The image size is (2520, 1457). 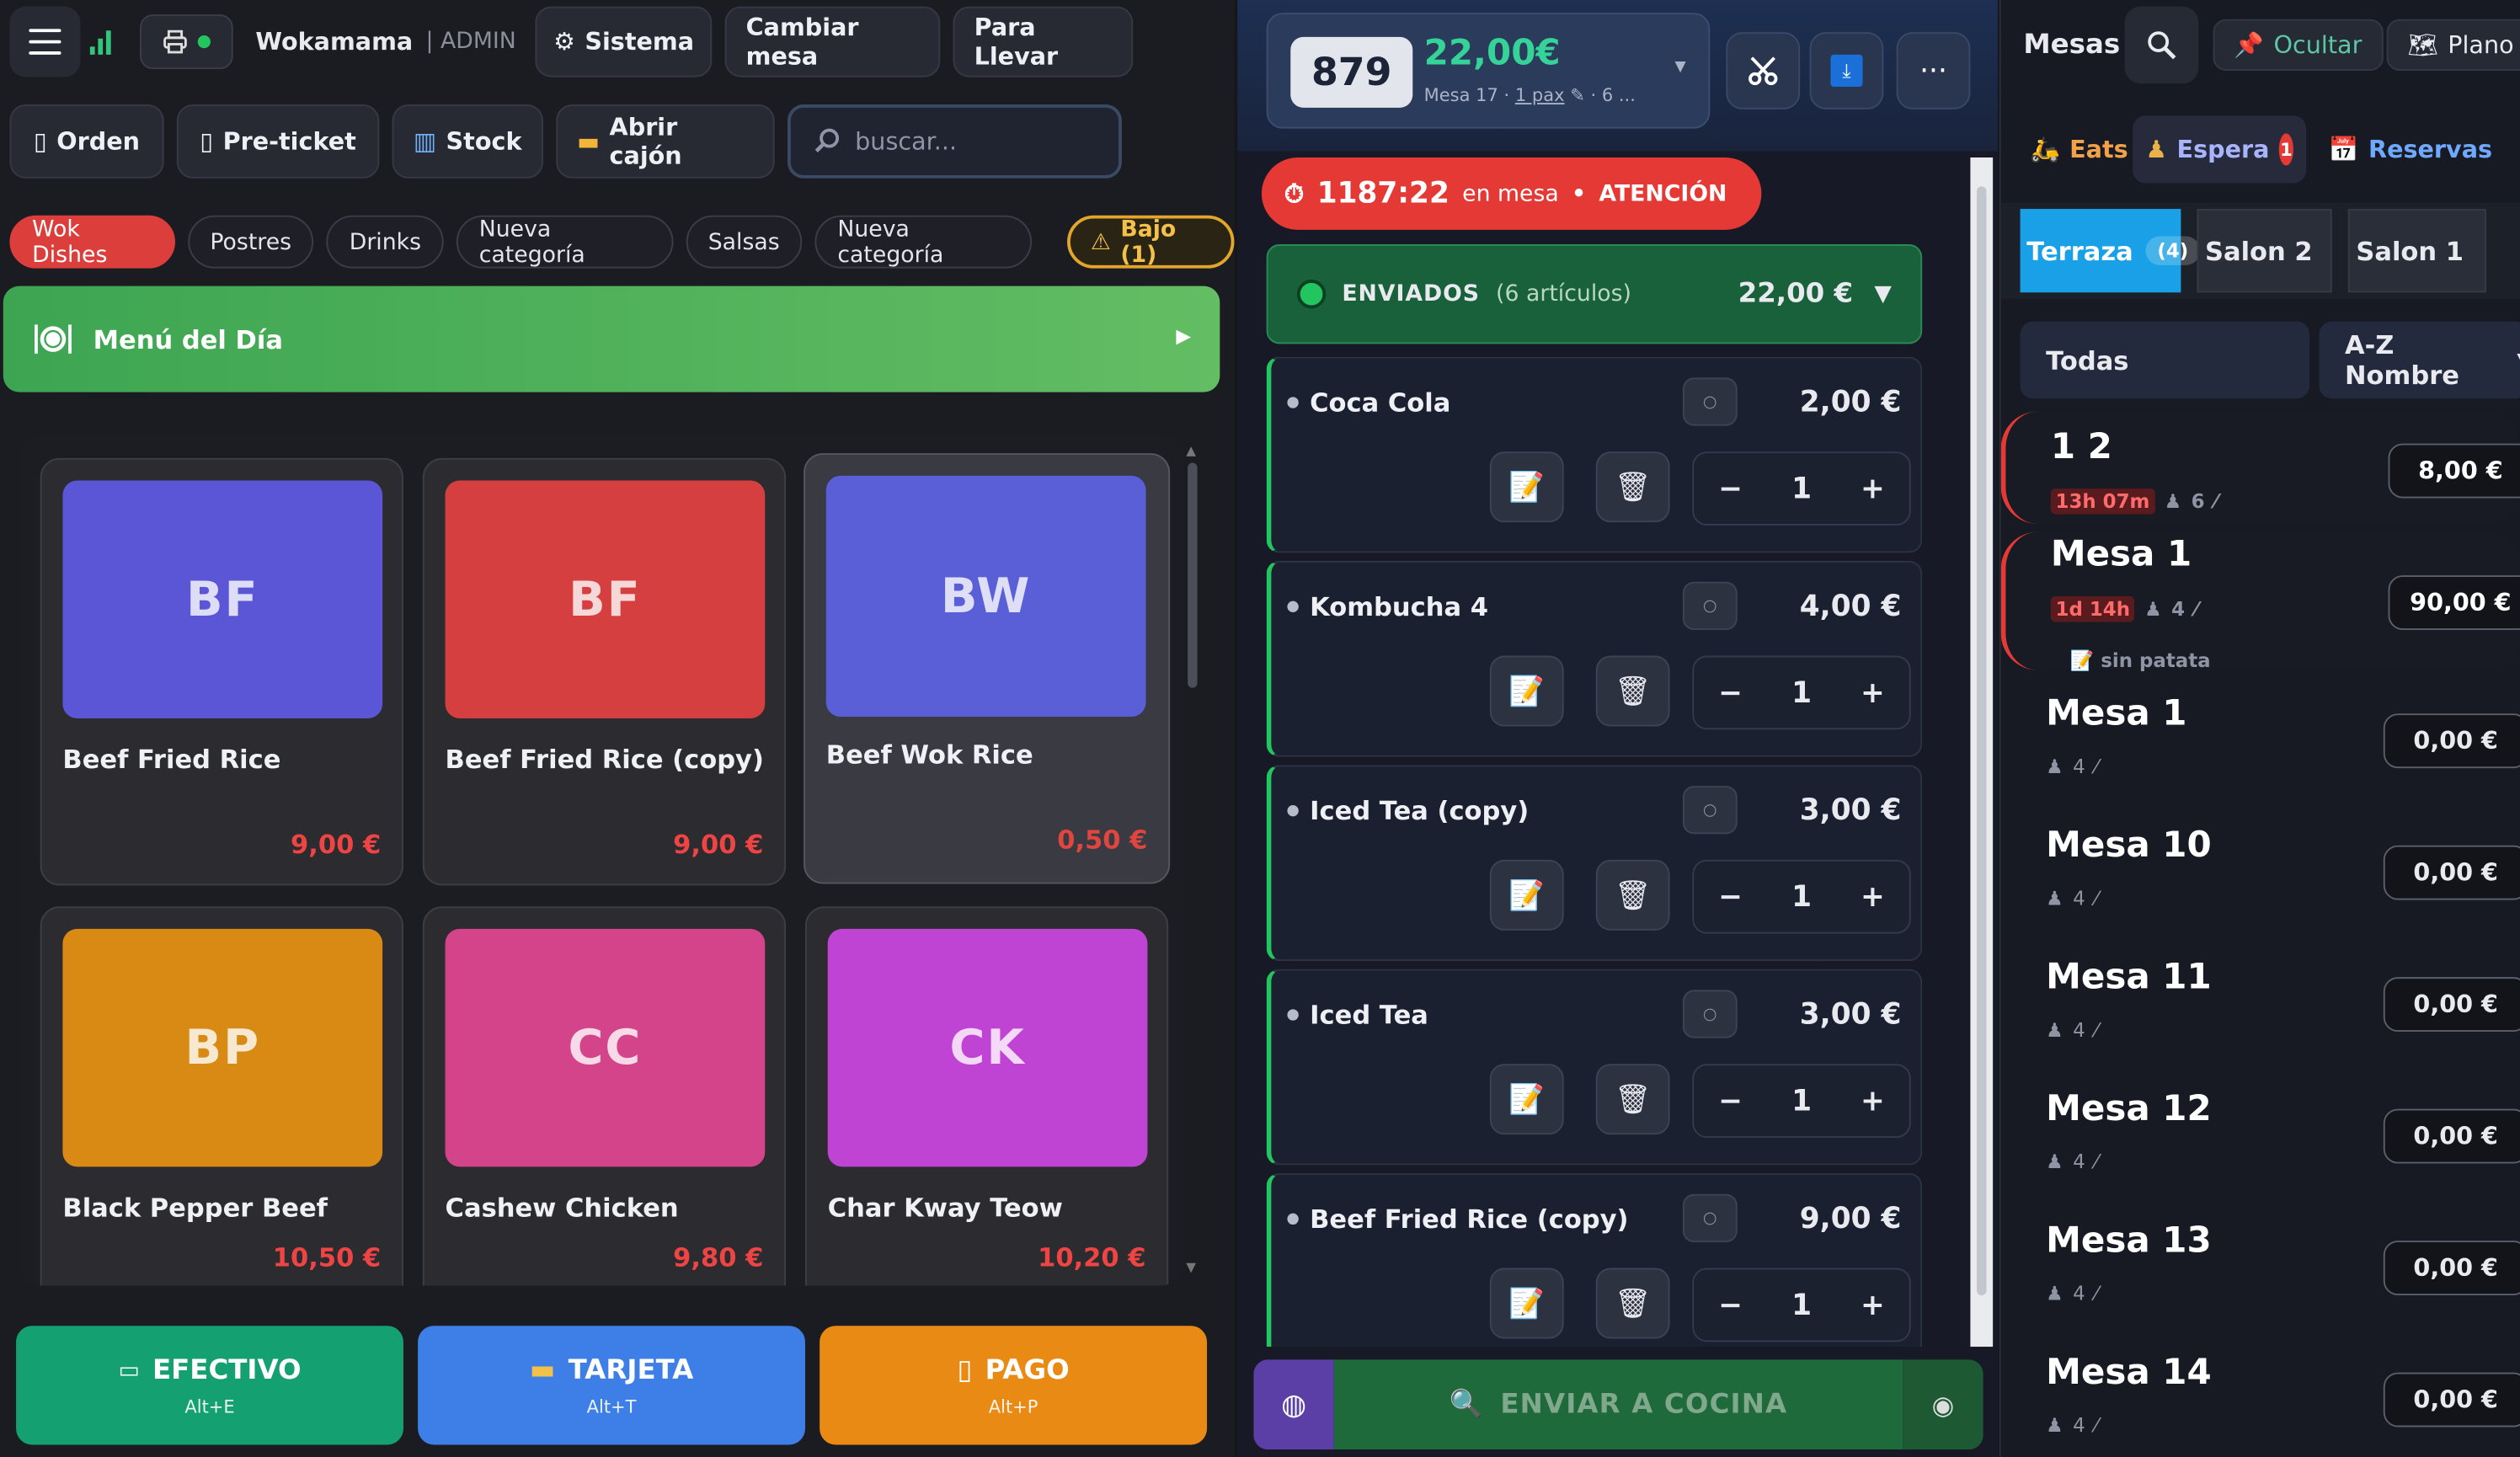 I want to click on ticket-pax: 1 pax, so click(x=1540, y=95).